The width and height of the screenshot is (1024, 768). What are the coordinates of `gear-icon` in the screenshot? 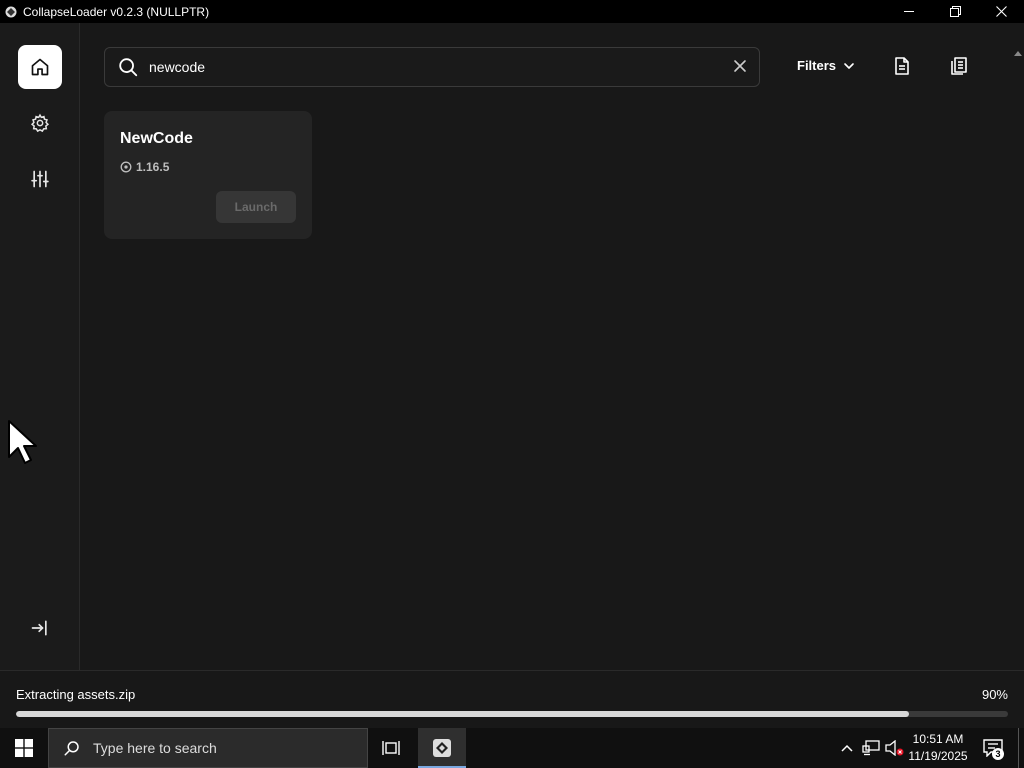 It's located at (40, 123).